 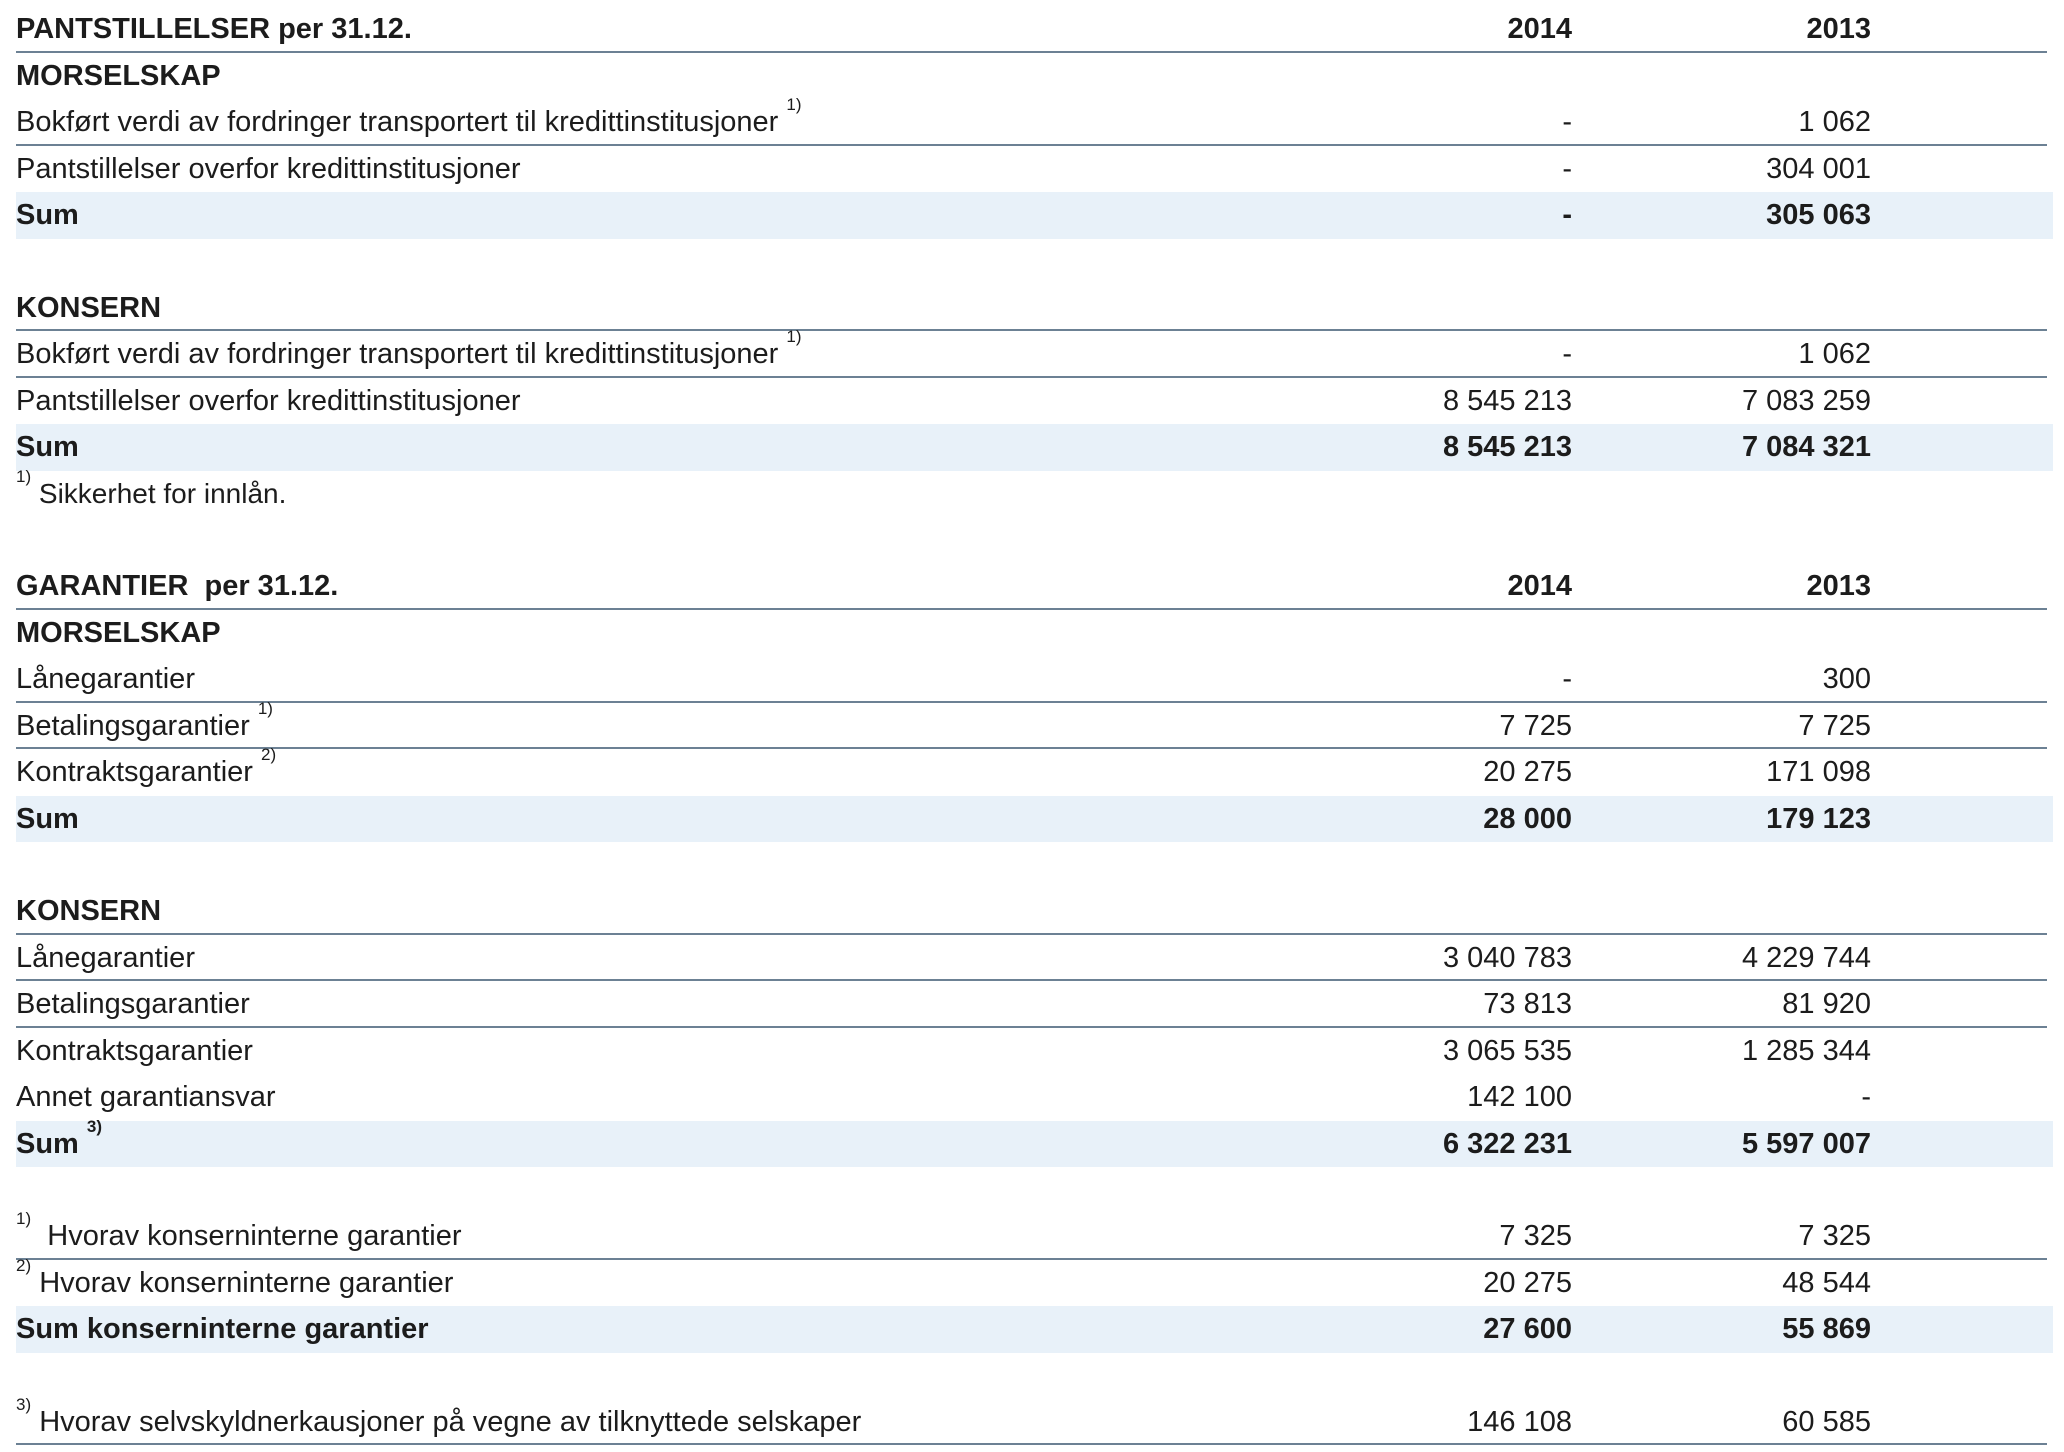 What do you see at coordinates (146, 1097) in the screenshot?
I see `row-label: Annet garantiansvar` at bounding box center [146, 1097].